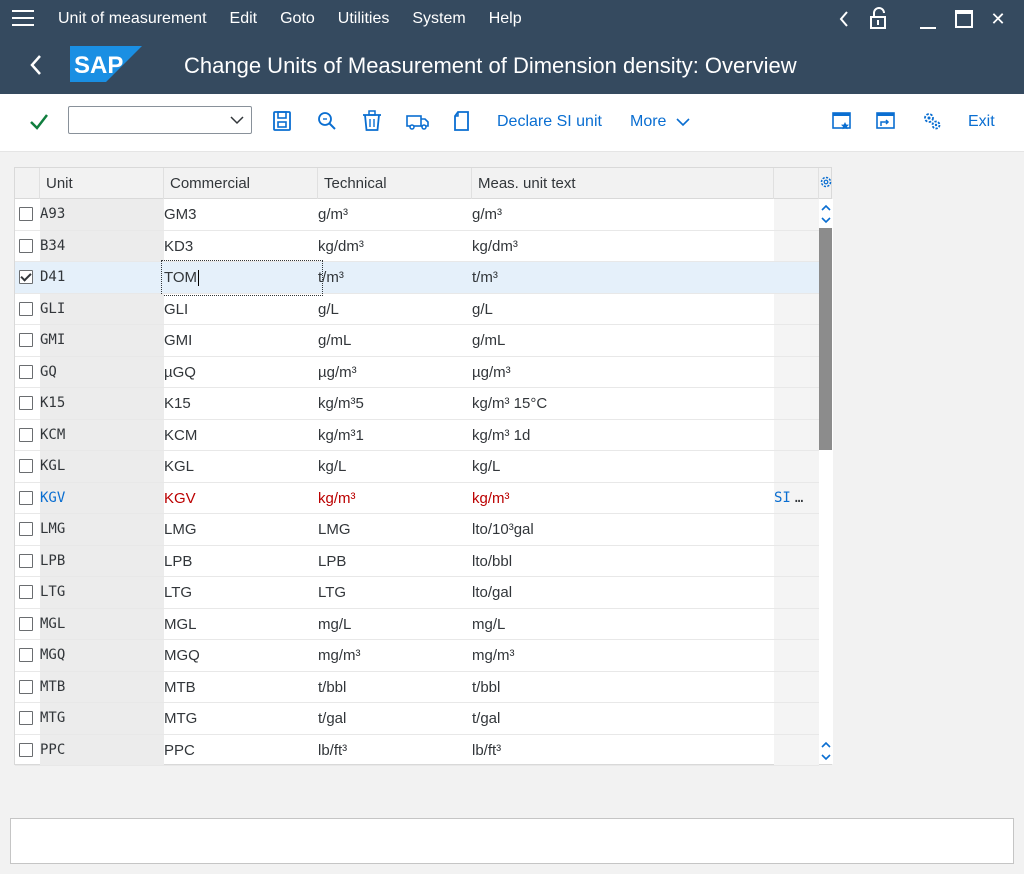 This screenshot has width=1024, height=874. What do you see at coordinates (241, 687) in the screenshot?
I see `commercial-cell: MTB` at bounding box center [241, 687].